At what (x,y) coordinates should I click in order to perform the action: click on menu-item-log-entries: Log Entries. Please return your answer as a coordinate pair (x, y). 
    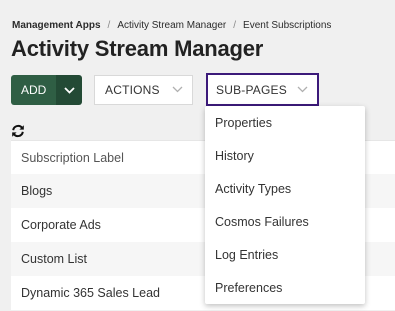
    Looking at the image, I should click on (285, 254).